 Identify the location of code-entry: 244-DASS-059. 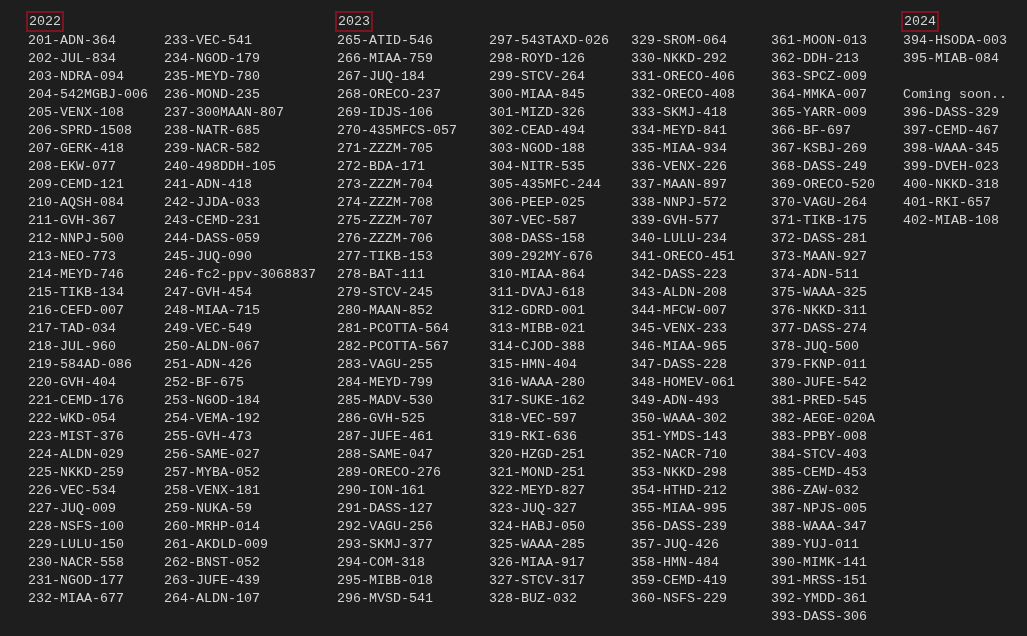
(212, 239).